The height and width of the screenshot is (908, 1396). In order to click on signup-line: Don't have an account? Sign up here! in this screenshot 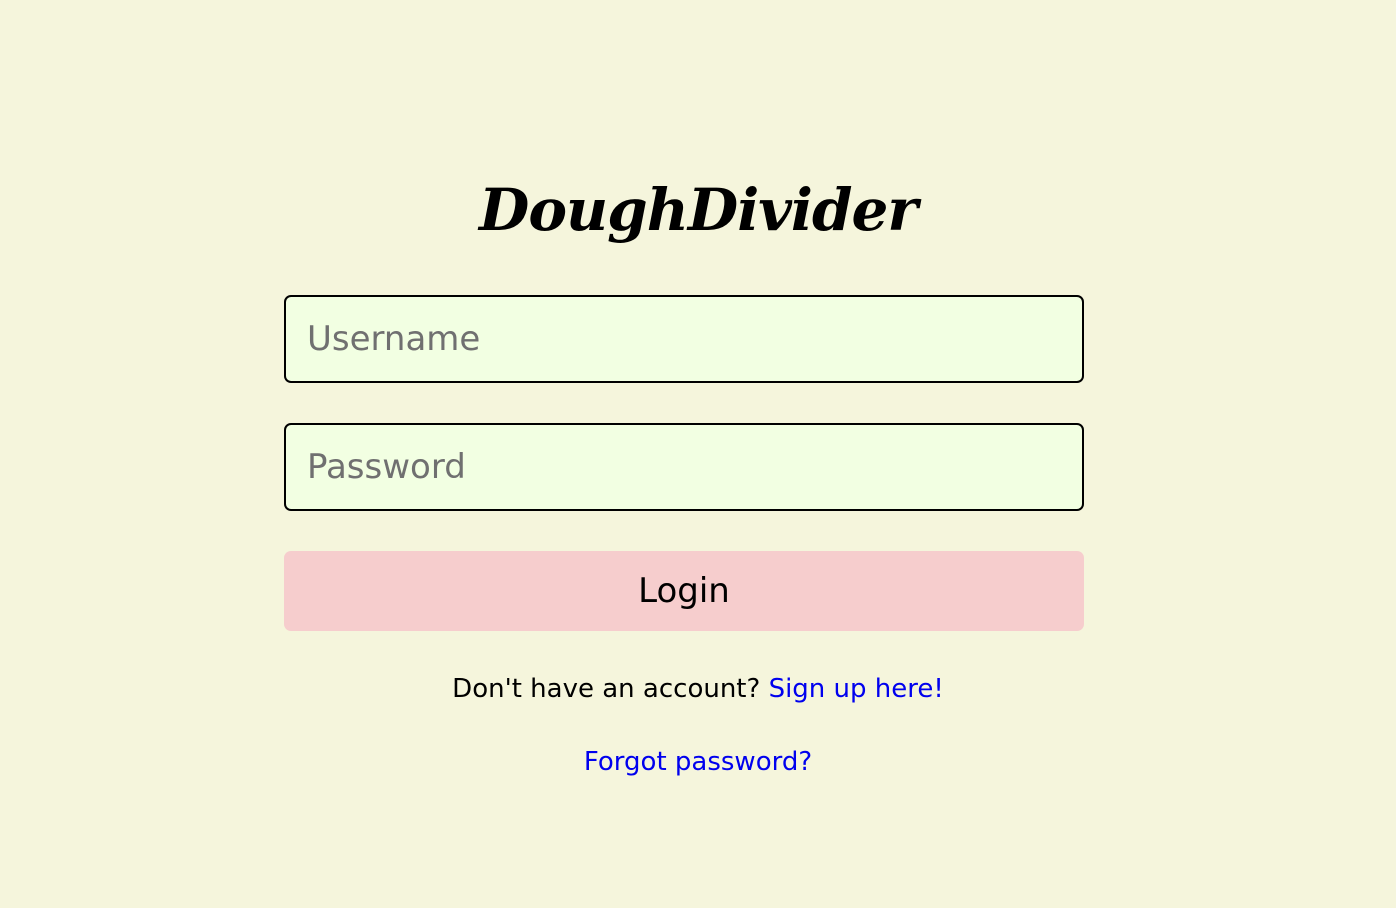, I will do `click(698, 689)`.